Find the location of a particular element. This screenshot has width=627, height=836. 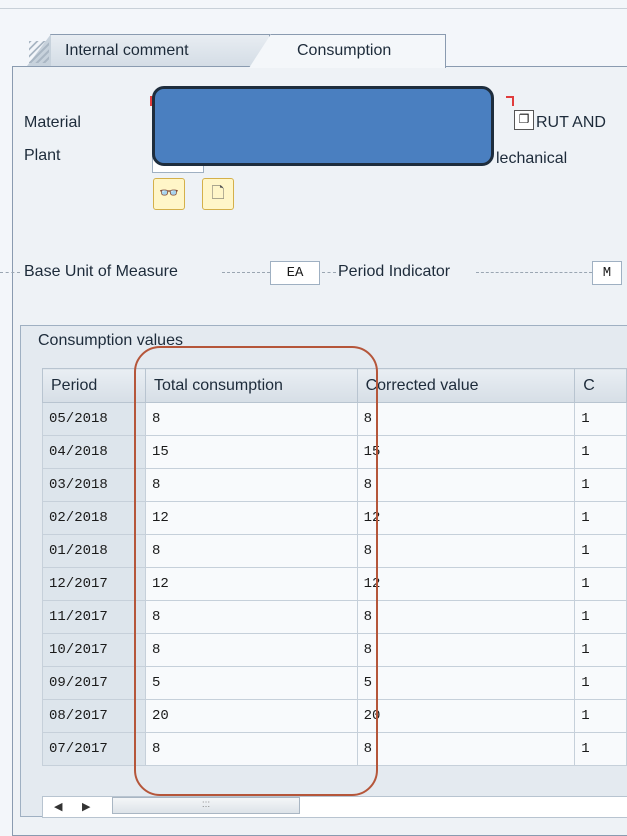

material-description: RUT AND is located at coordinates (571, 122).